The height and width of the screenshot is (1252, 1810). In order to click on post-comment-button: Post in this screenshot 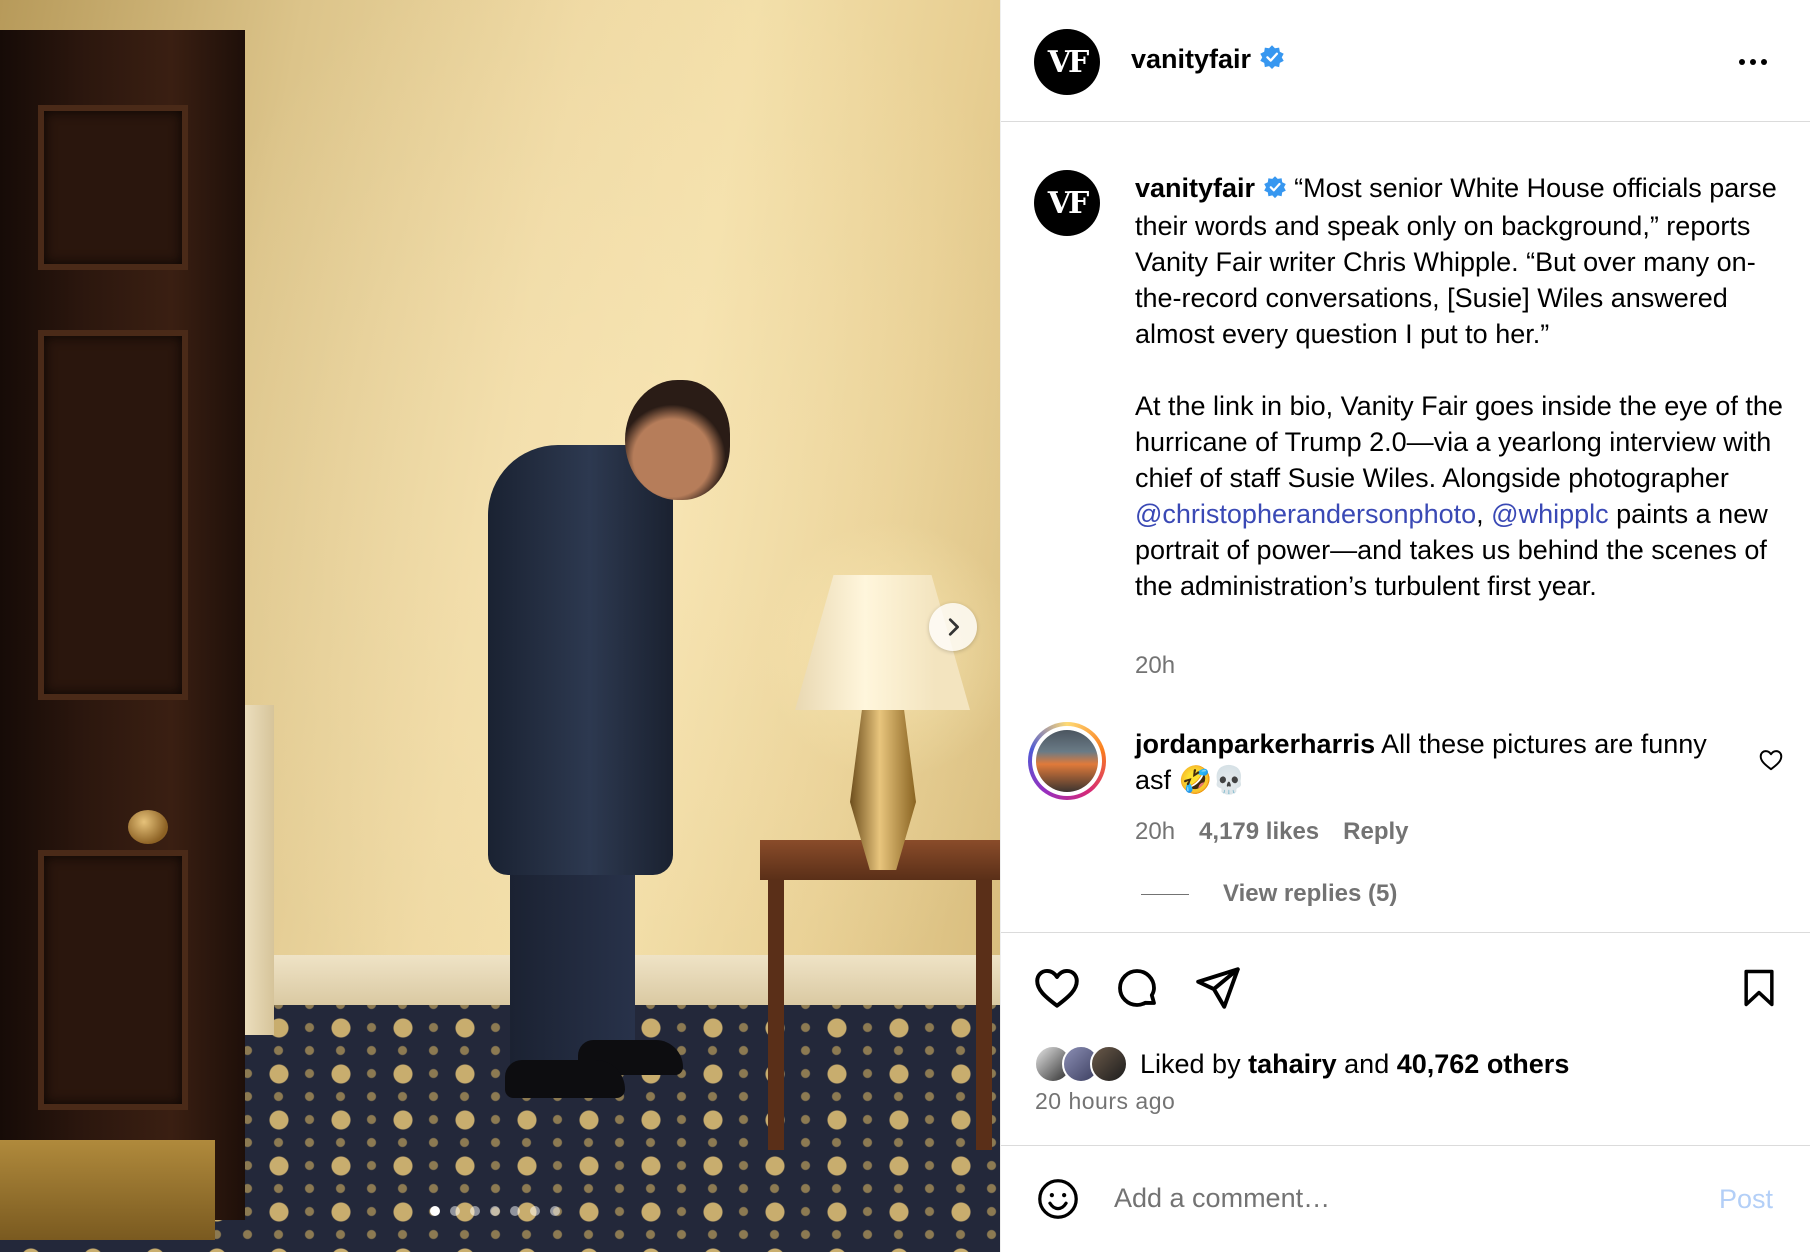, I will do `click(1746, 1199)`.